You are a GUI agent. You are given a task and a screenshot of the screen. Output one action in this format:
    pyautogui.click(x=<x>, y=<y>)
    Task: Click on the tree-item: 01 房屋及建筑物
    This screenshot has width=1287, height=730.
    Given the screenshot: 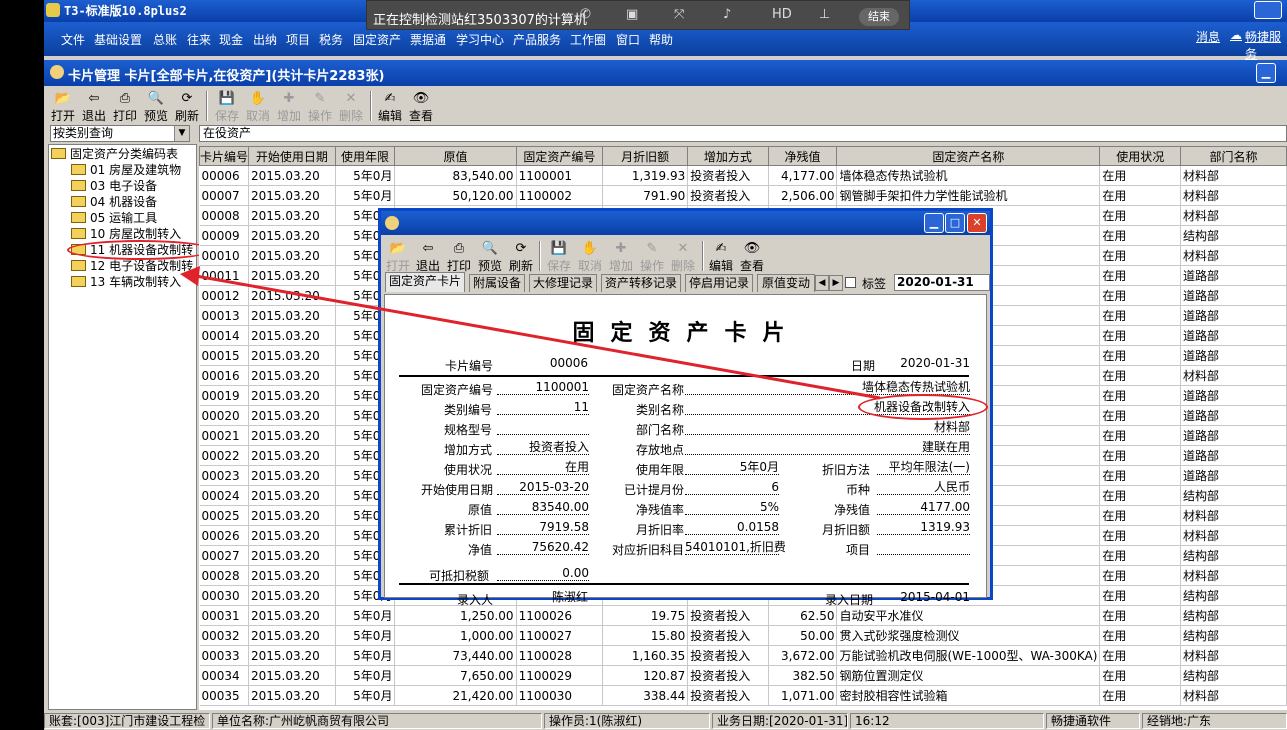 What is the action you would take?
    pyautogui.click(x=126, y=170)
    